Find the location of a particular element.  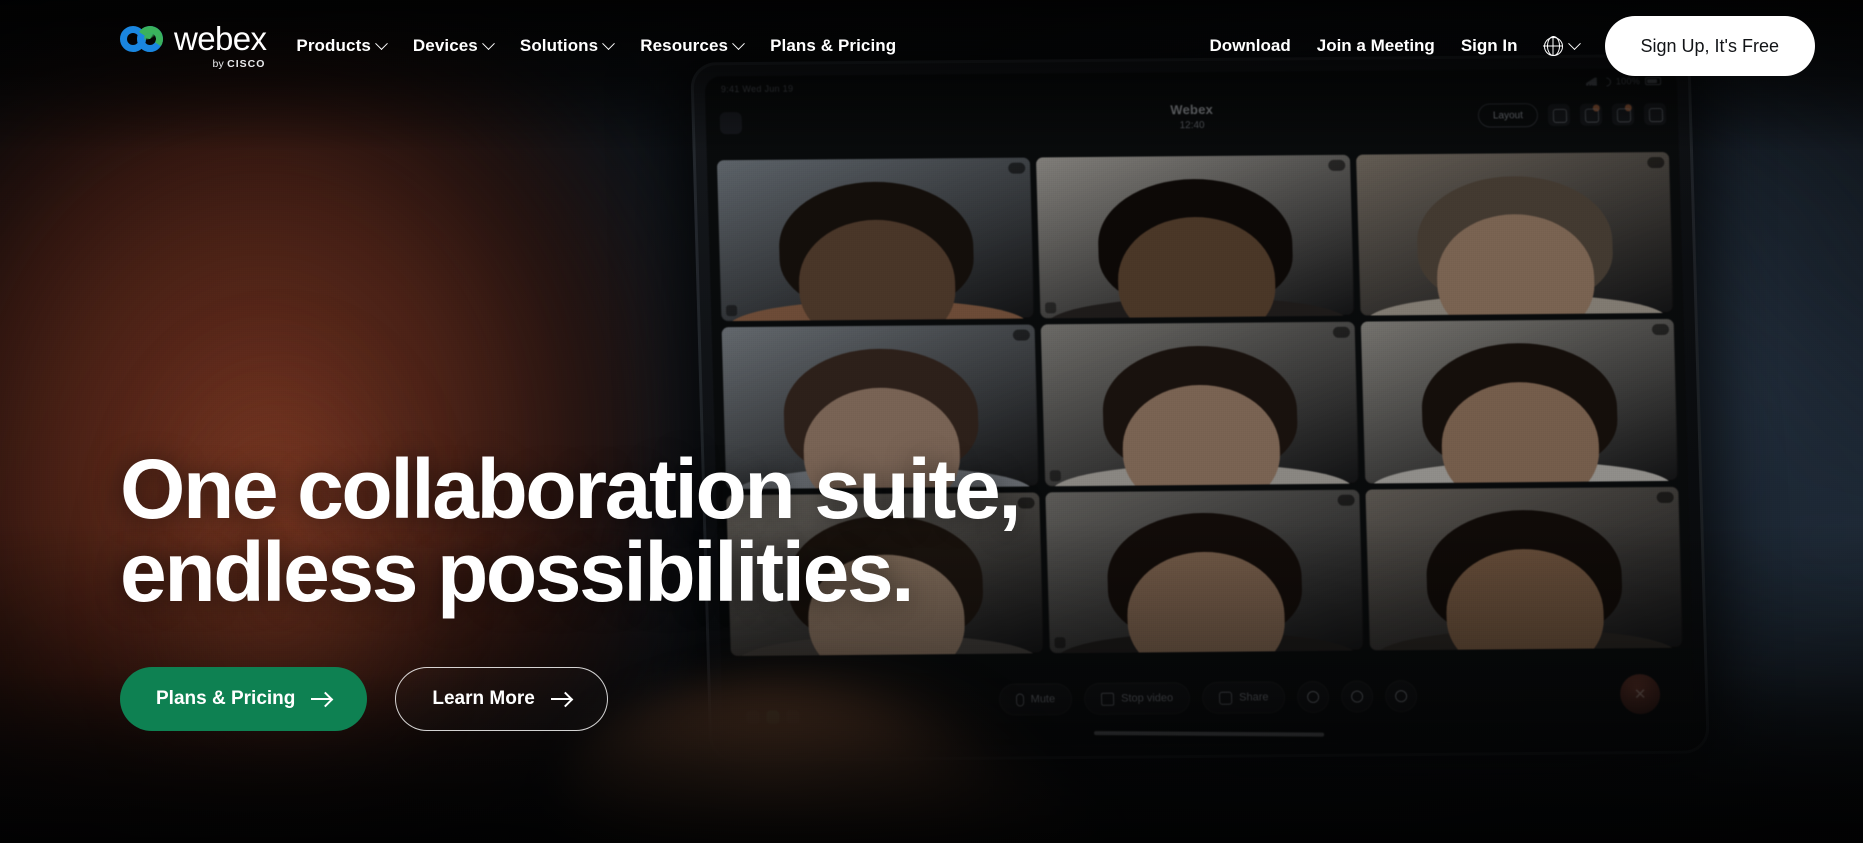

logo-ring-right is located at coordinates (150, 38).